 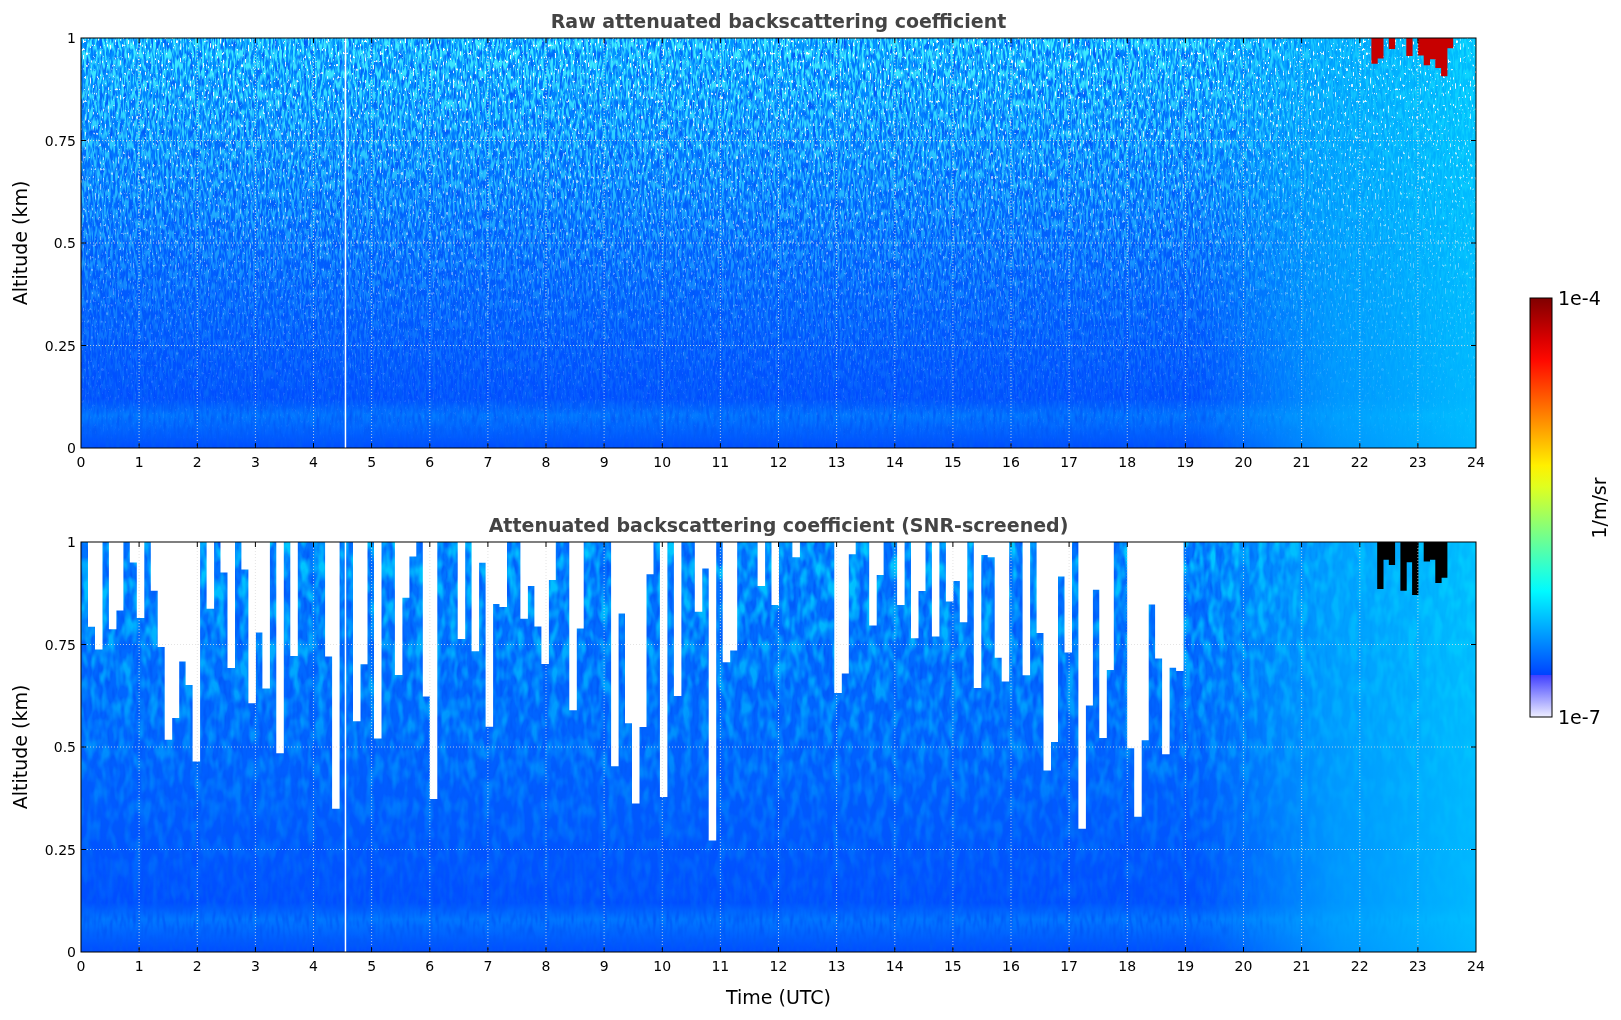 What do you see at coordinates (778, 21) in the screenshot?
I see `chart-title: Raw attenuated backscattering coefficient` at bounding box center [778, 21].